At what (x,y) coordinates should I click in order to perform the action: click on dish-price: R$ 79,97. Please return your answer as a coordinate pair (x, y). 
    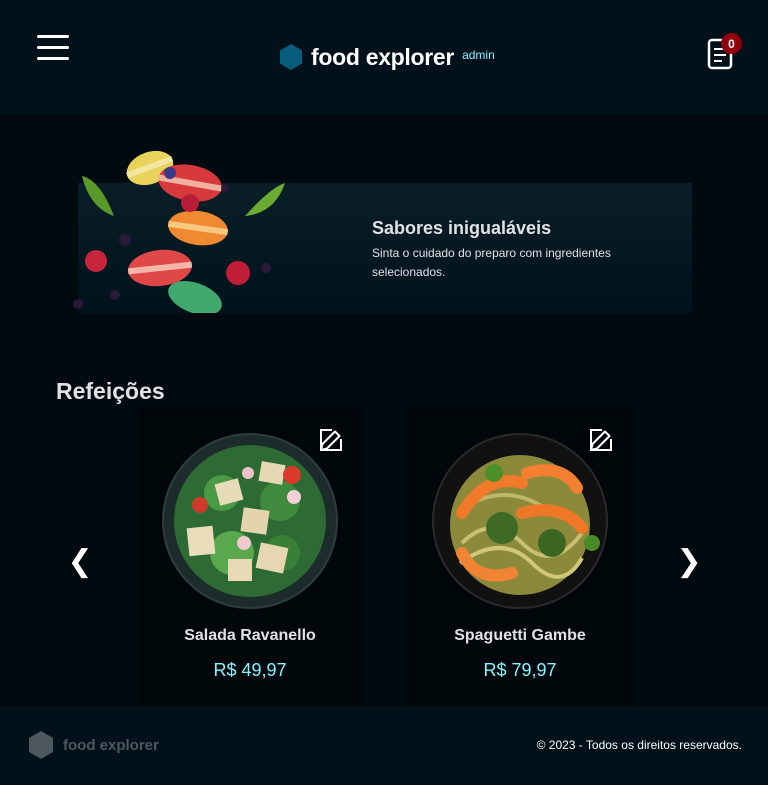
    Looking at the image, I should click on (520, 670).